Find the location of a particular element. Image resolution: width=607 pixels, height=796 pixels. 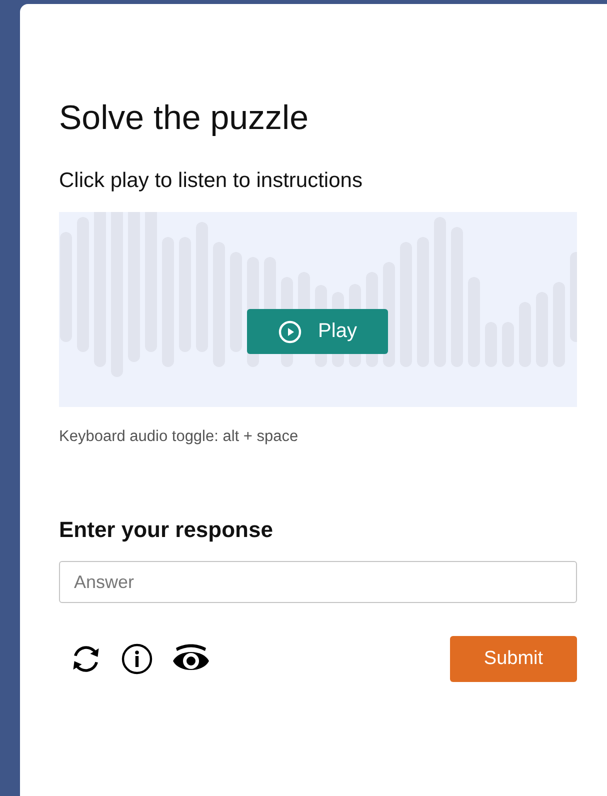

keyboard-hint: Keyboard audio toggle: alt + space is located at coordinates (179, 437).